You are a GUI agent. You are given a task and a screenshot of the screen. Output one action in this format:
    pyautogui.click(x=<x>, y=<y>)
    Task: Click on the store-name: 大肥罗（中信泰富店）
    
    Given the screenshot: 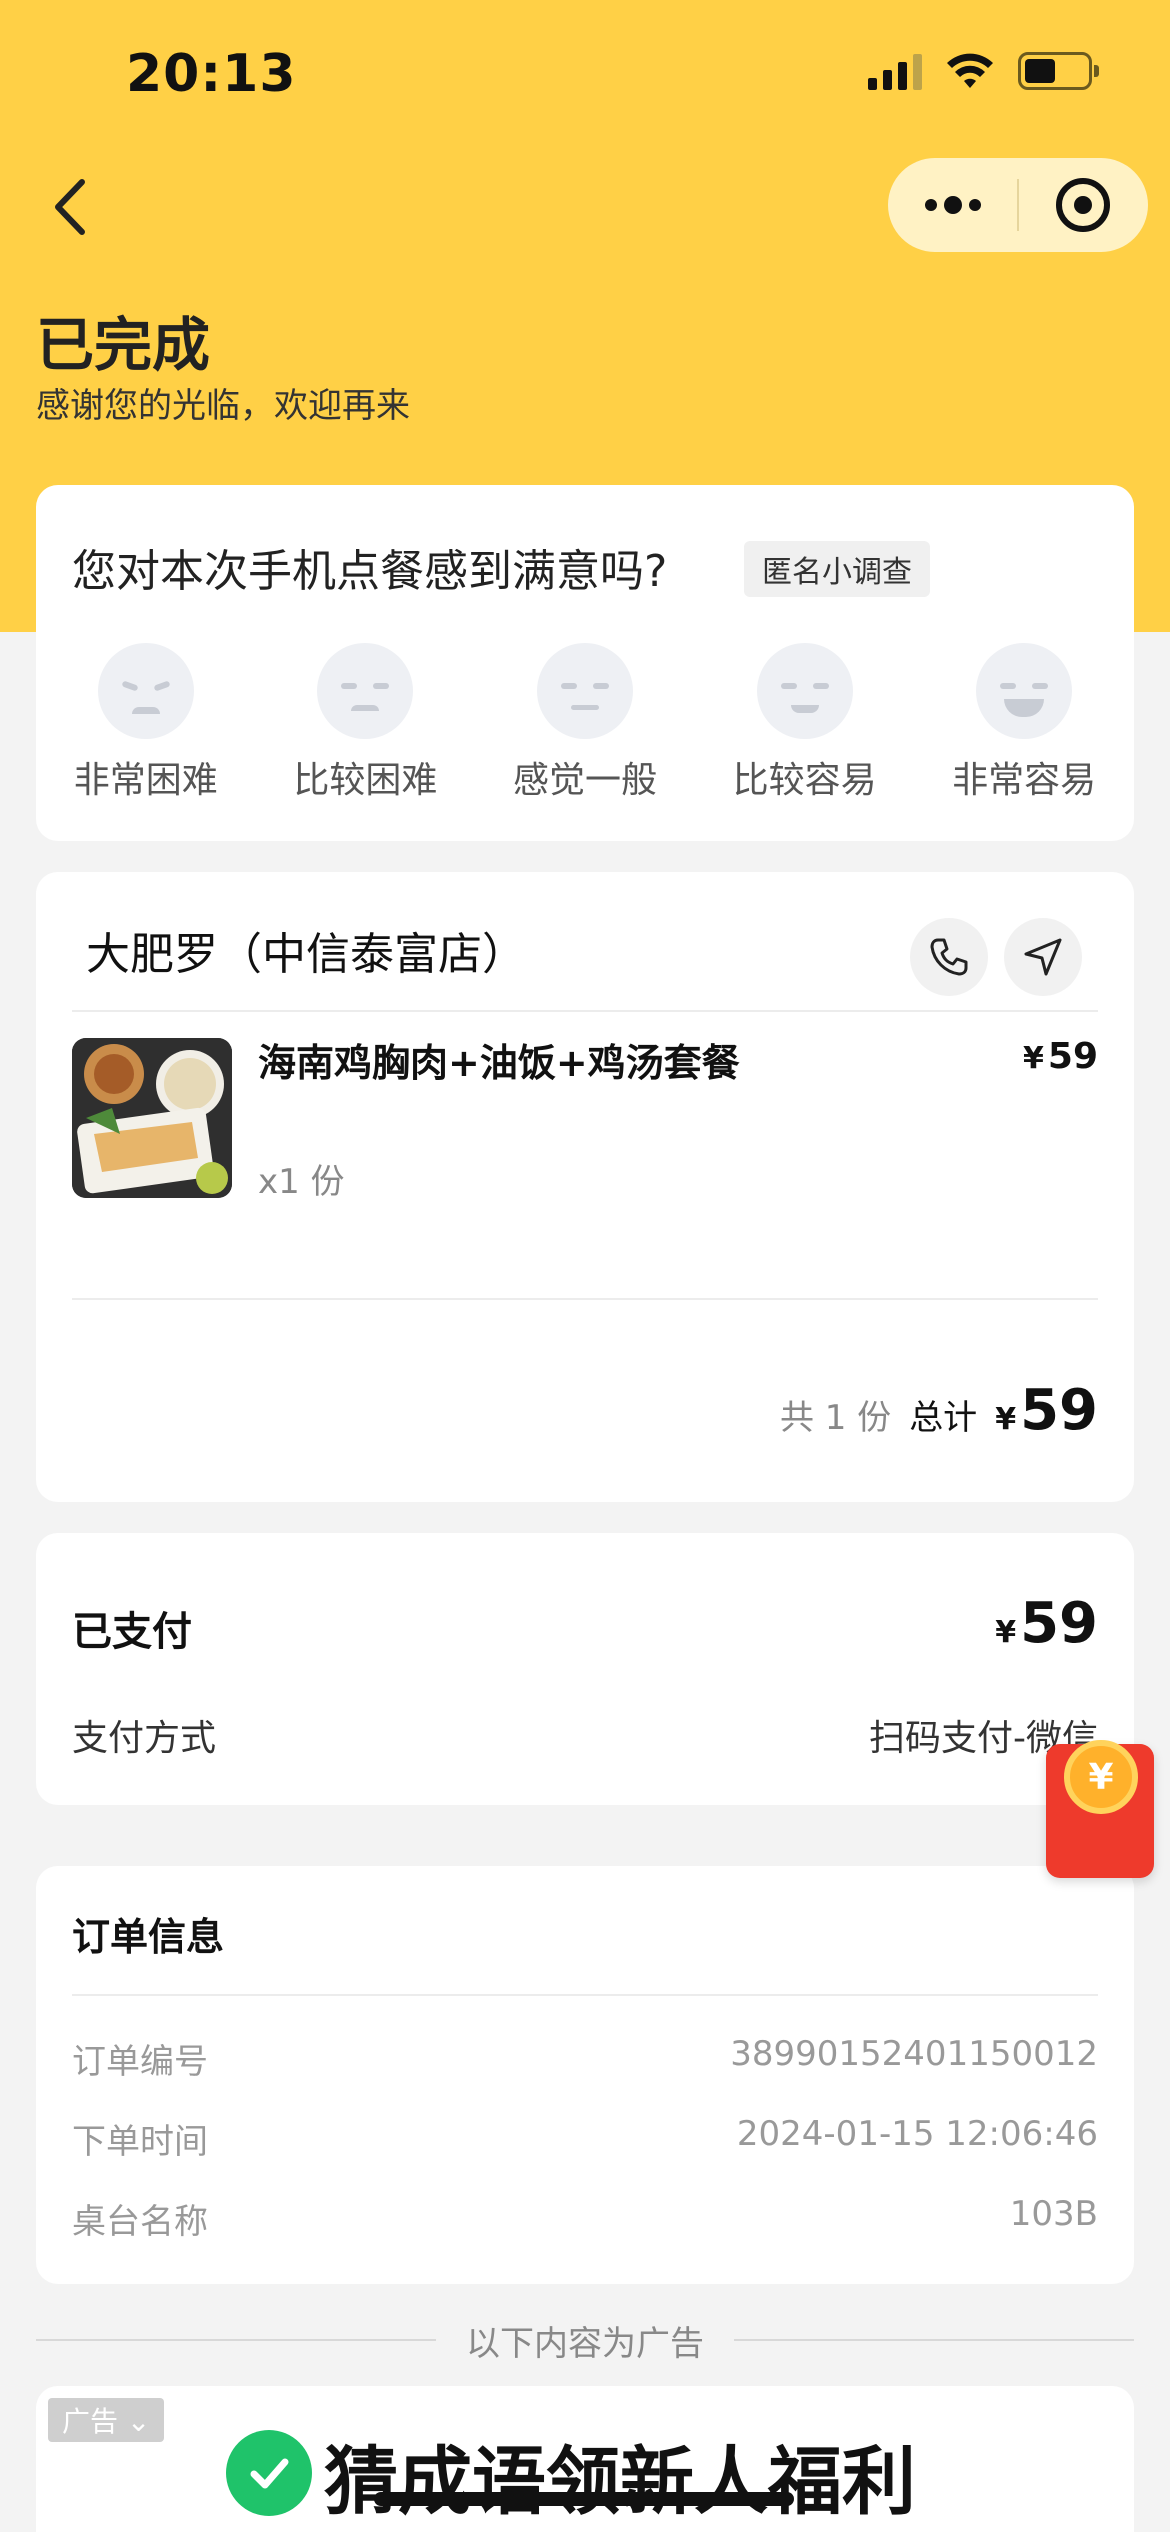 What is the action you would take?
    pyautogui.click(x=306, y=950)
    